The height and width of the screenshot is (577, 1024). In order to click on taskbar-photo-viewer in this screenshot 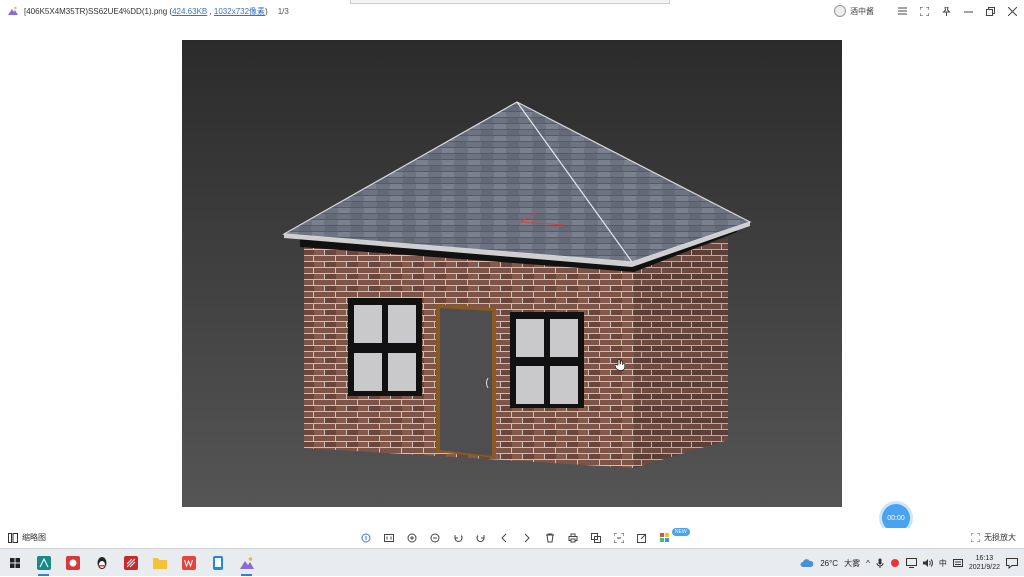, I will do `click(246, 563)`.